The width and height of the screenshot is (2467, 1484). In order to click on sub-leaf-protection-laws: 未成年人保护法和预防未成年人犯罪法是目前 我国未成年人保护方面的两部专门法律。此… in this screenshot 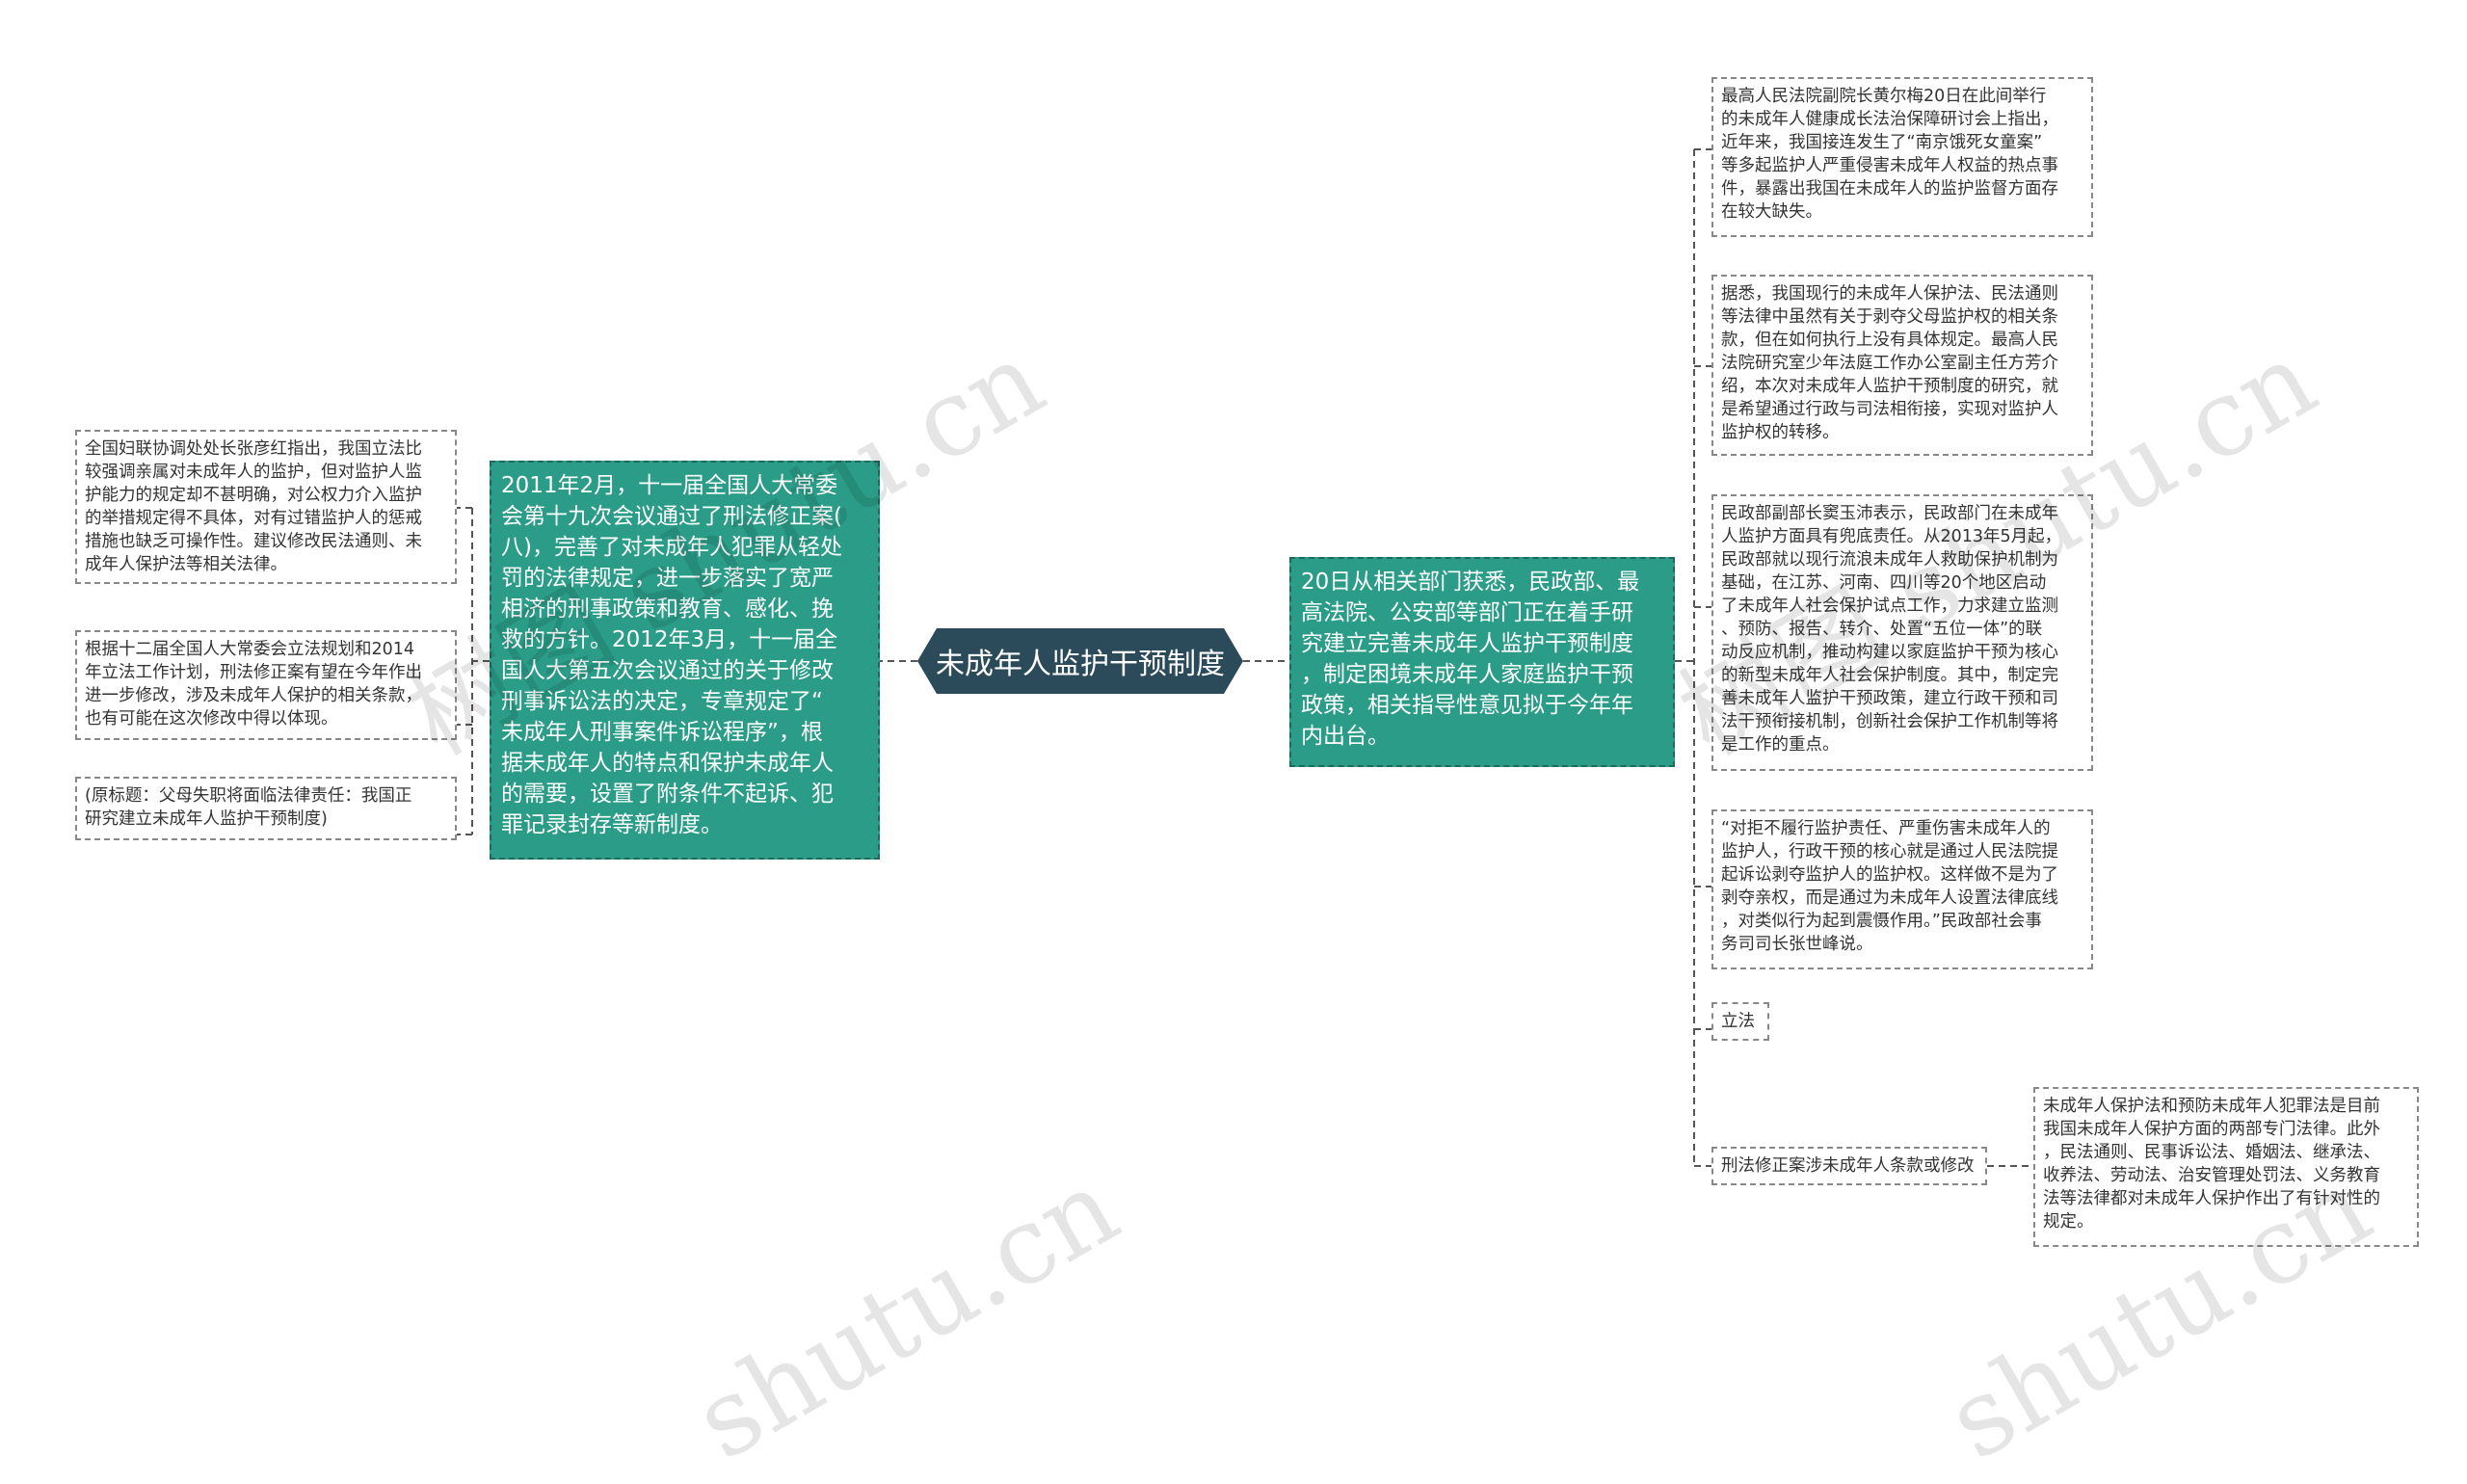, I will do `click(2226, 1167)`.